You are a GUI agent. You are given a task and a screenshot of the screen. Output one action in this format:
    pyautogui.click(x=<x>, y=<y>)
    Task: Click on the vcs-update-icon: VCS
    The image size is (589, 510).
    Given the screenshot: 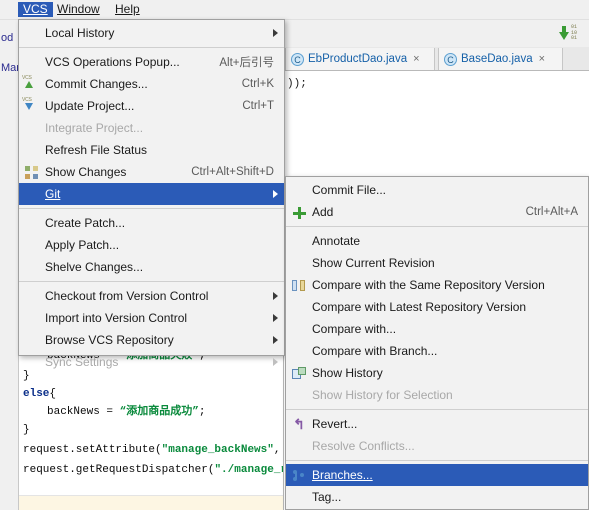 What is the action you would take?
    pyautogui.click(x=32, y=105)
    